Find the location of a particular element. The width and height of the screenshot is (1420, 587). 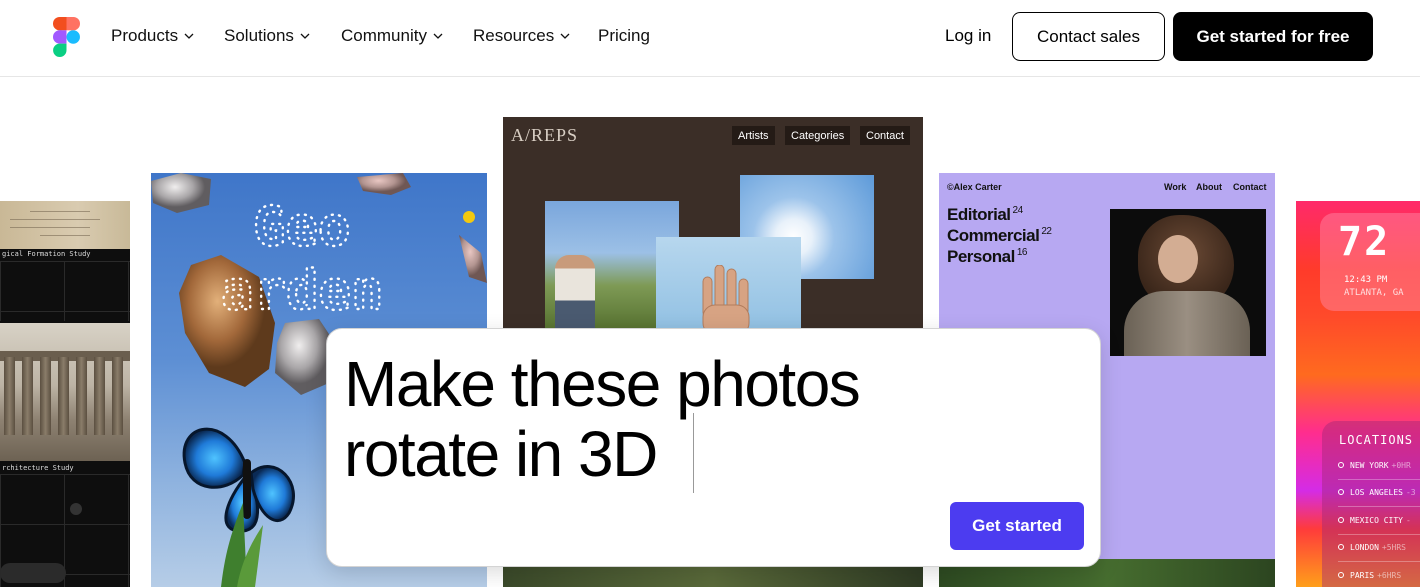

archive-grid is located at coordinates (65, 291).